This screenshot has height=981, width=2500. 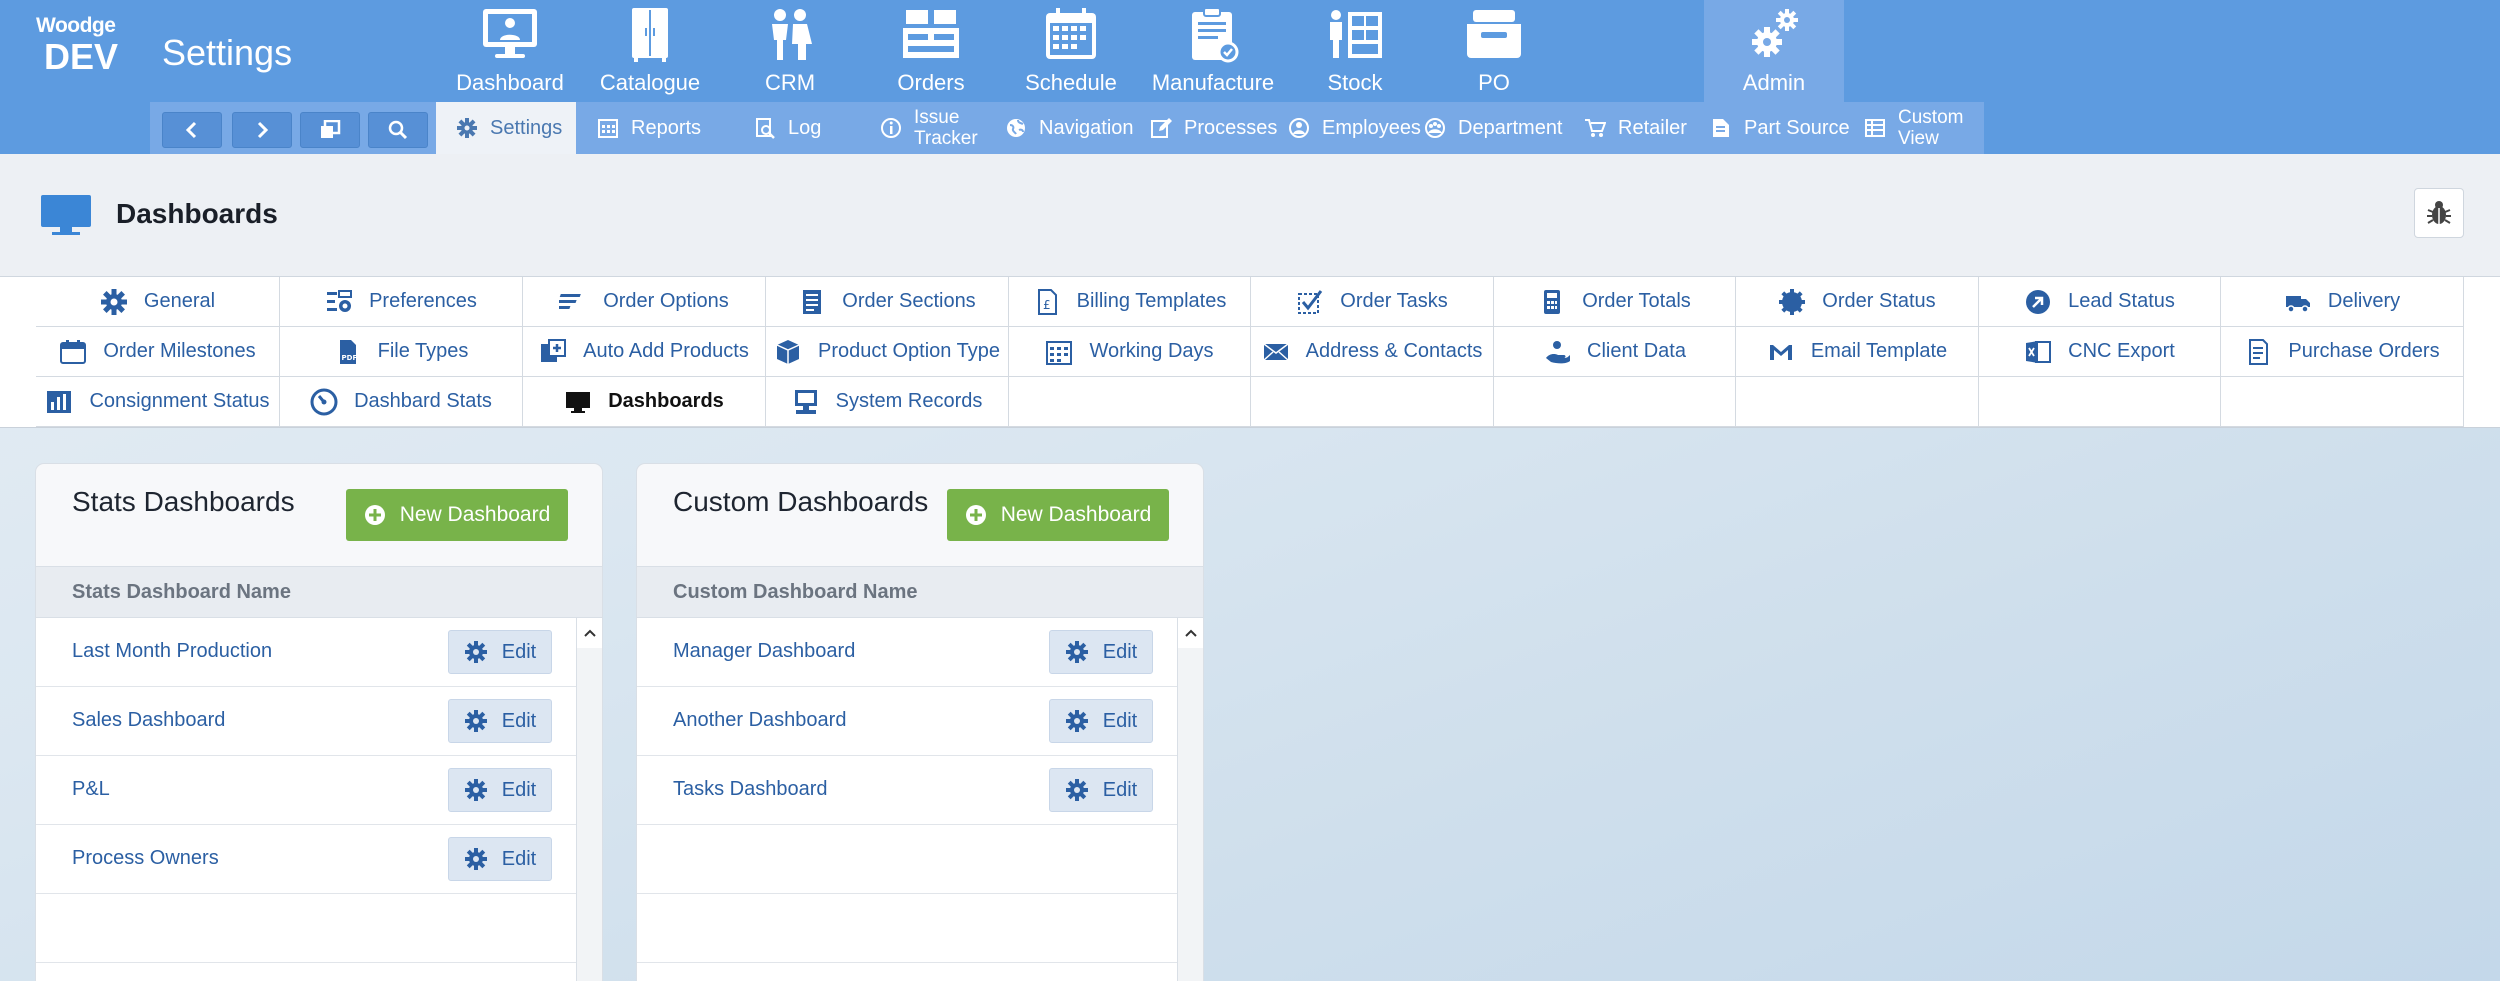 I want to click on pencil-icon, so click(x=1161, y=128).